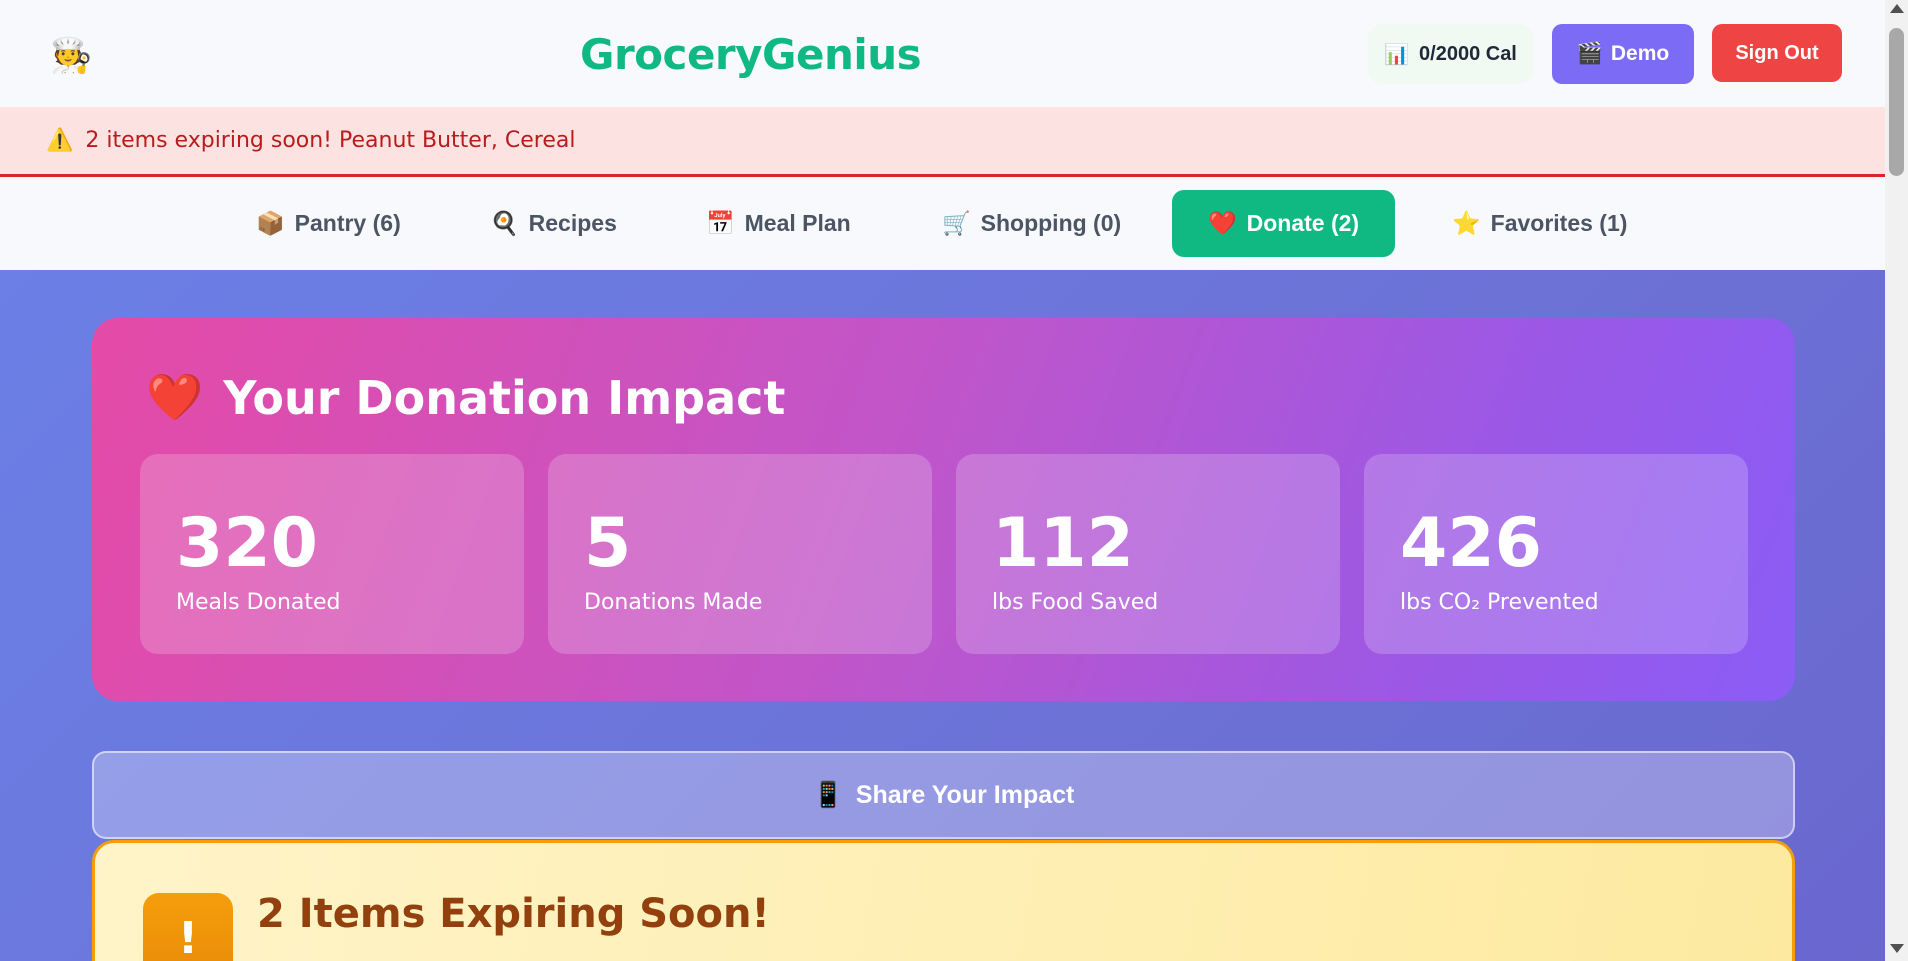 The height and width of the screenshot is (961, 1908). Describe the element at coordinates (740, 554) in the screenshot. I see `stat-card-donations: 5 Donations Made` at that location.